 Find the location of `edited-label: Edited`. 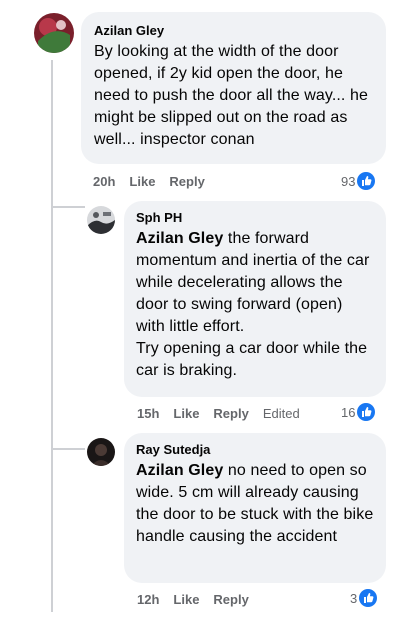

edited-label: Edited is located at coordinates (281, 413).